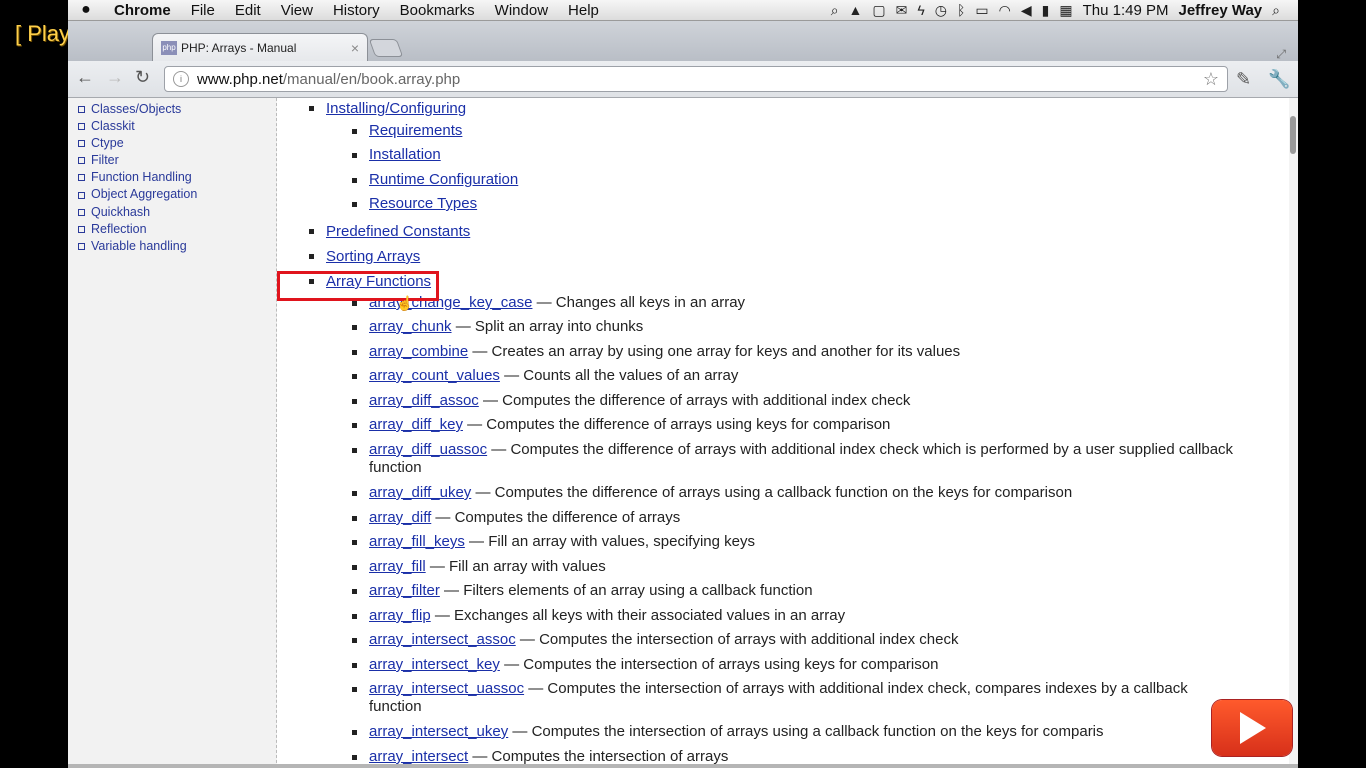 The width and height of the screenshot is (1366, 768). Describe the element at coordinates (1276, 10) in the screenshot. I see `spotlight-icon: ⌕` at that location.